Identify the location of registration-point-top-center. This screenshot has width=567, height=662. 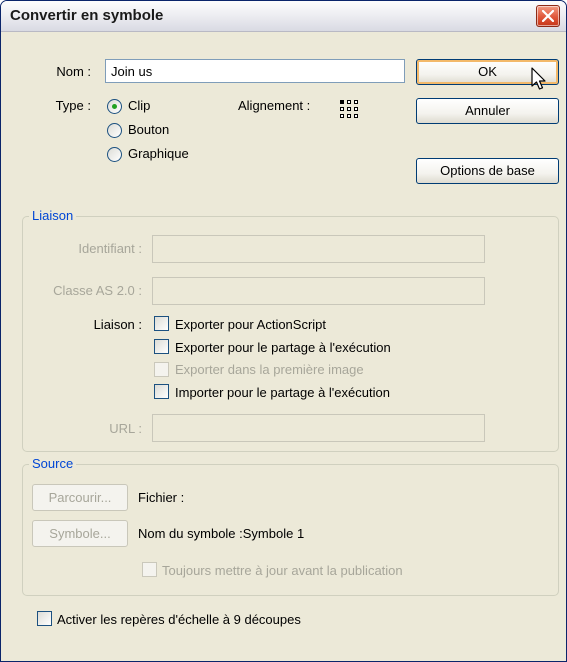
(349, 102).